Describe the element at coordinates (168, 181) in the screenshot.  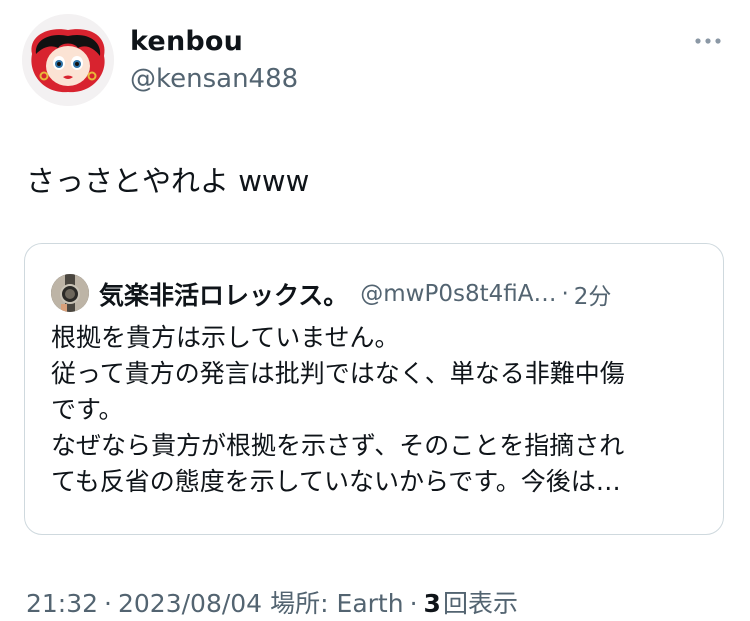
I see `tweet-text: さっさとやれよ www` at that location.